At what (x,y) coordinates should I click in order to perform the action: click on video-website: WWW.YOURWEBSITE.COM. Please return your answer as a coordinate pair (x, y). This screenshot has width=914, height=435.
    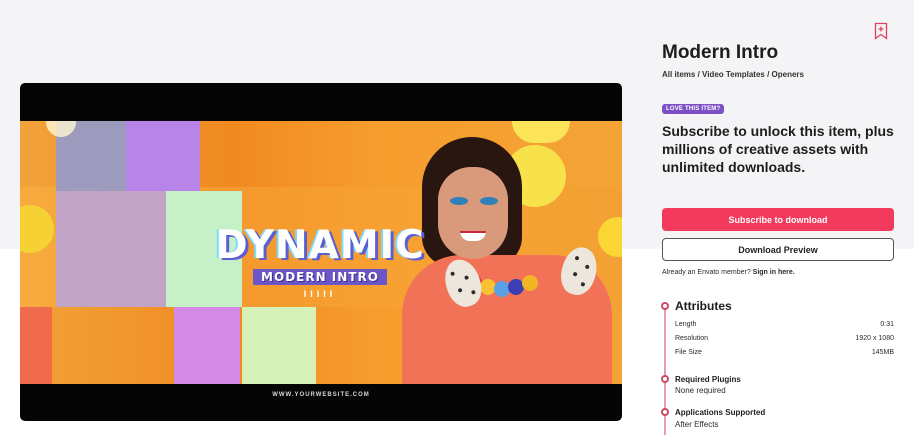
    Looking at the image, I should click on (321, 395).